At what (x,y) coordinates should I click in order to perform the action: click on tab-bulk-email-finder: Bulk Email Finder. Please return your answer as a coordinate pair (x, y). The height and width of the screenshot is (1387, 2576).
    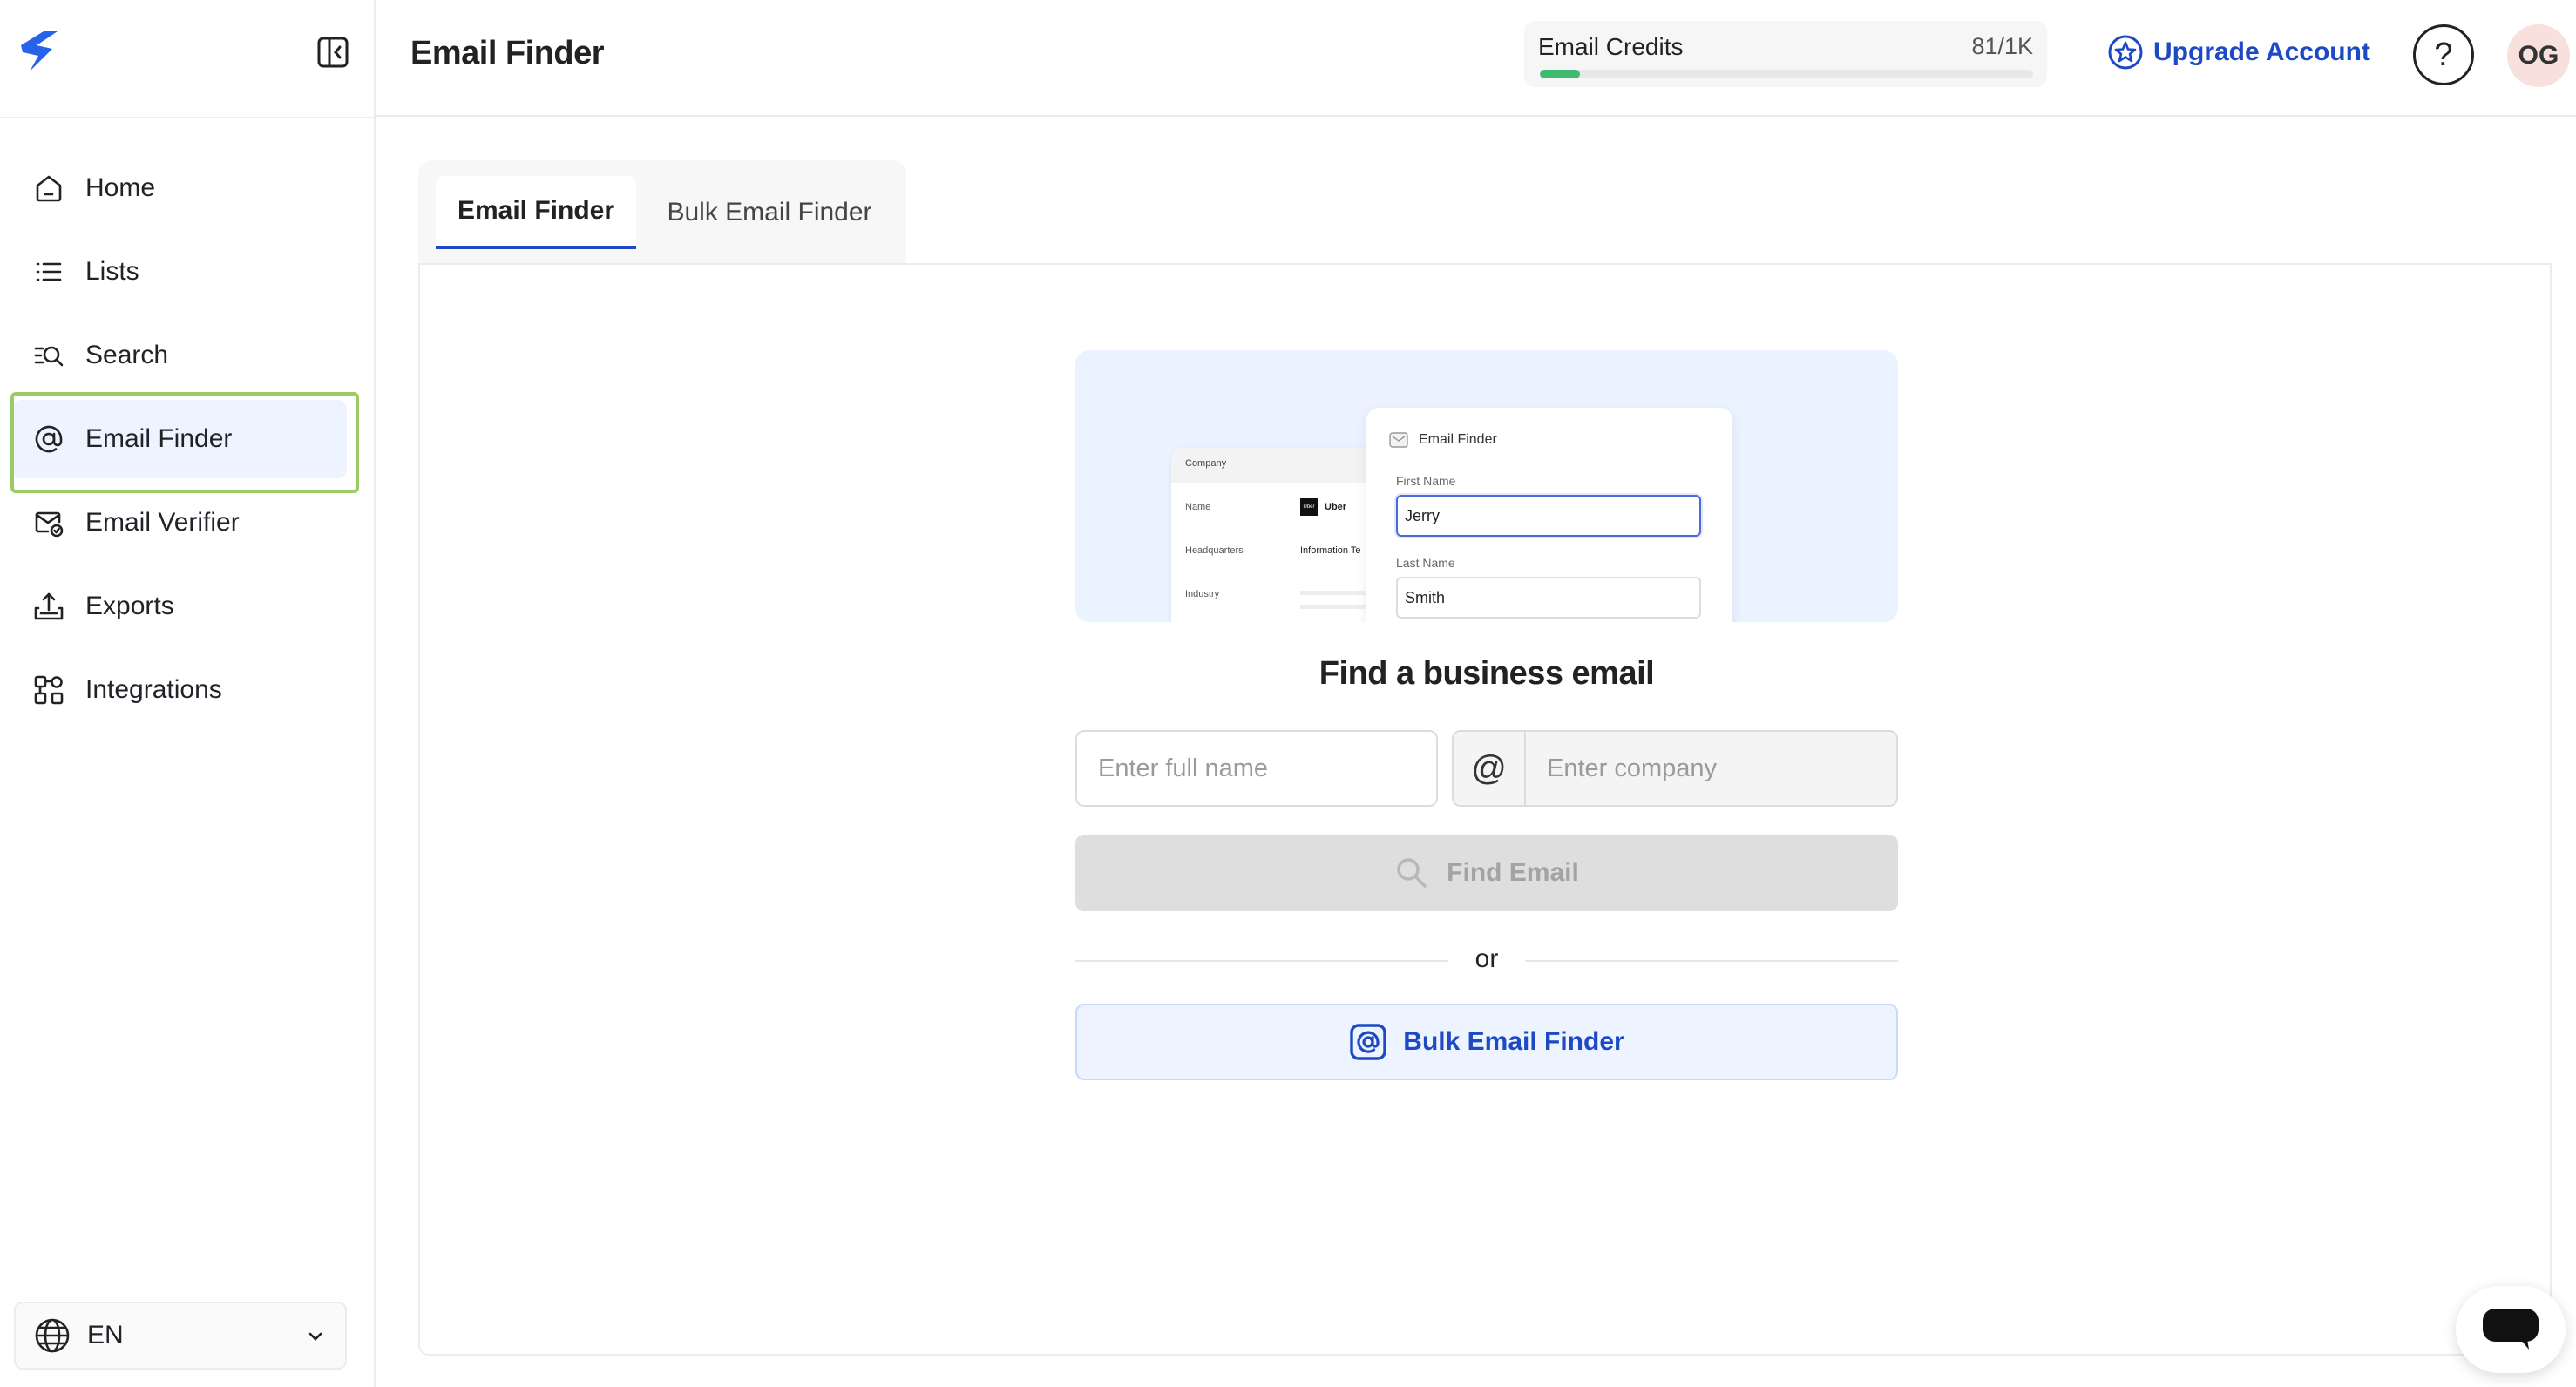
    Looking at the image, I should click on (770, 212).